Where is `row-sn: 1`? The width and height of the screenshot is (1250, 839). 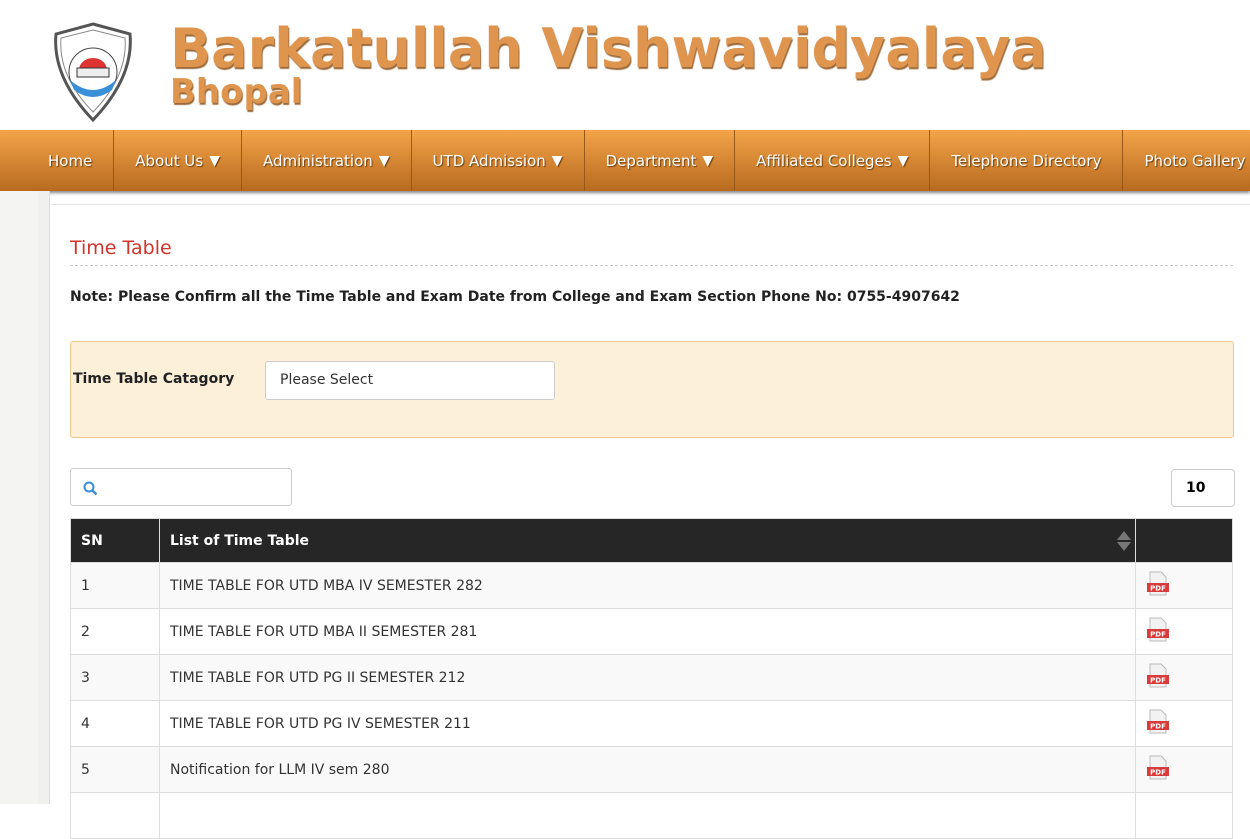
row-sn: 1 is located at coordinates (115, 585).